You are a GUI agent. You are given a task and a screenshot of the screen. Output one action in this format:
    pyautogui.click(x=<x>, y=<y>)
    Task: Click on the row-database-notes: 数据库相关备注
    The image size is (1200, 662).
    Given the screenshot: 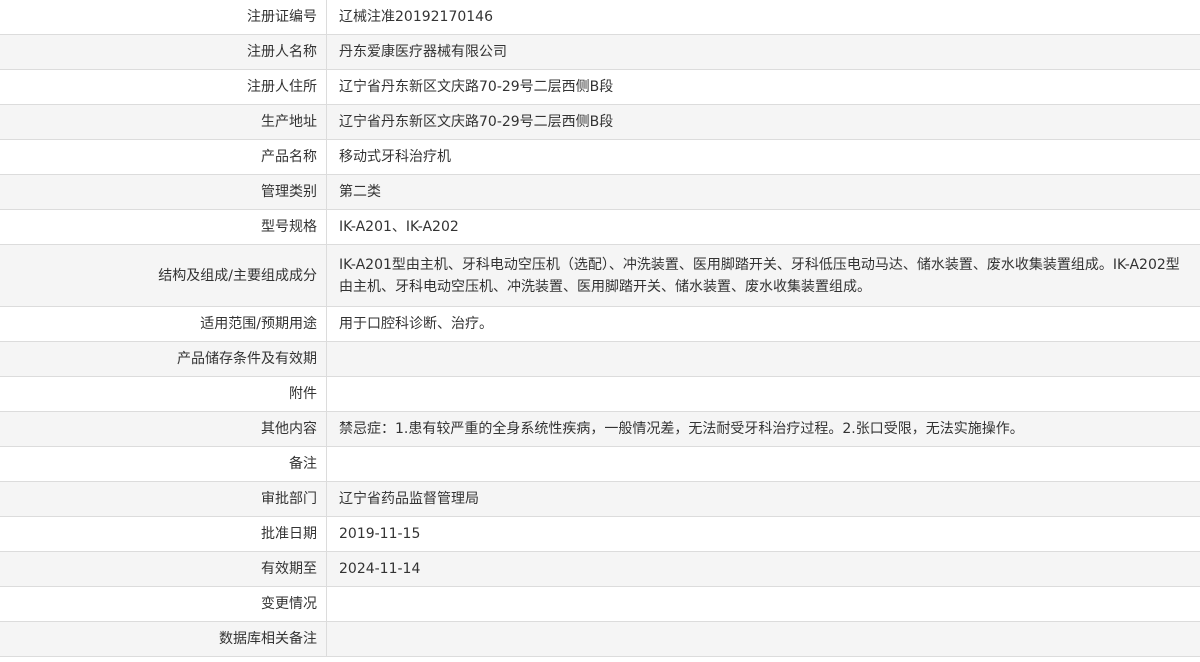 What is the action you would take?
    pyautogui.click(x=600, y=639)
    